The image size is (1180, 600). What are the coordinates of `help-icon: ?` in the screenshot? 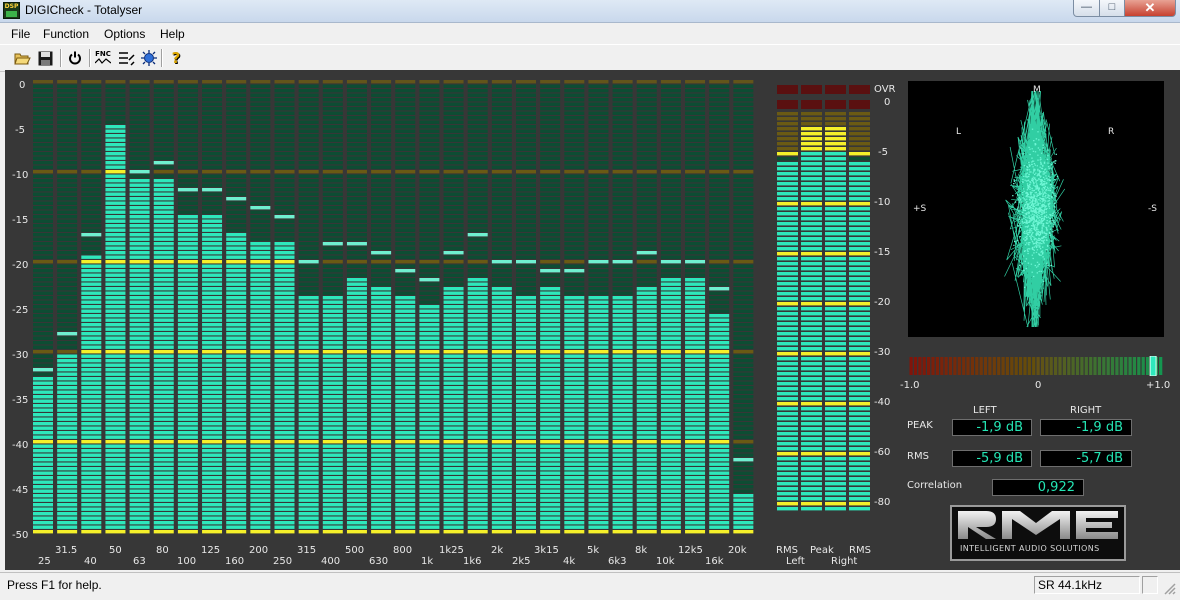 It's located at (176, 58).